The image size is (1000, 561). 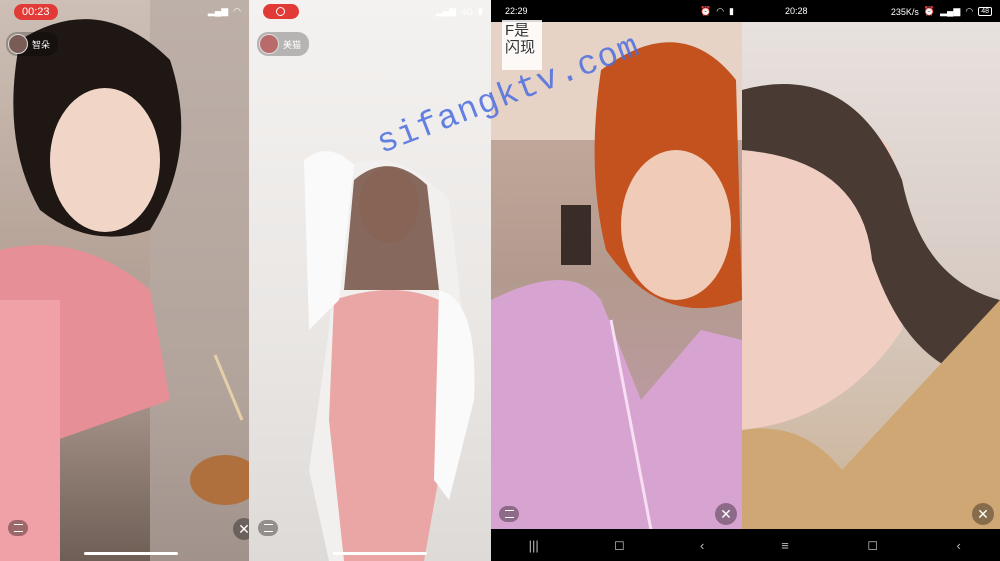 What do you see at coordinates (904, 11) in the screenshot?
I see `network-speed: 235K/s` at bounding box center [904, 11].